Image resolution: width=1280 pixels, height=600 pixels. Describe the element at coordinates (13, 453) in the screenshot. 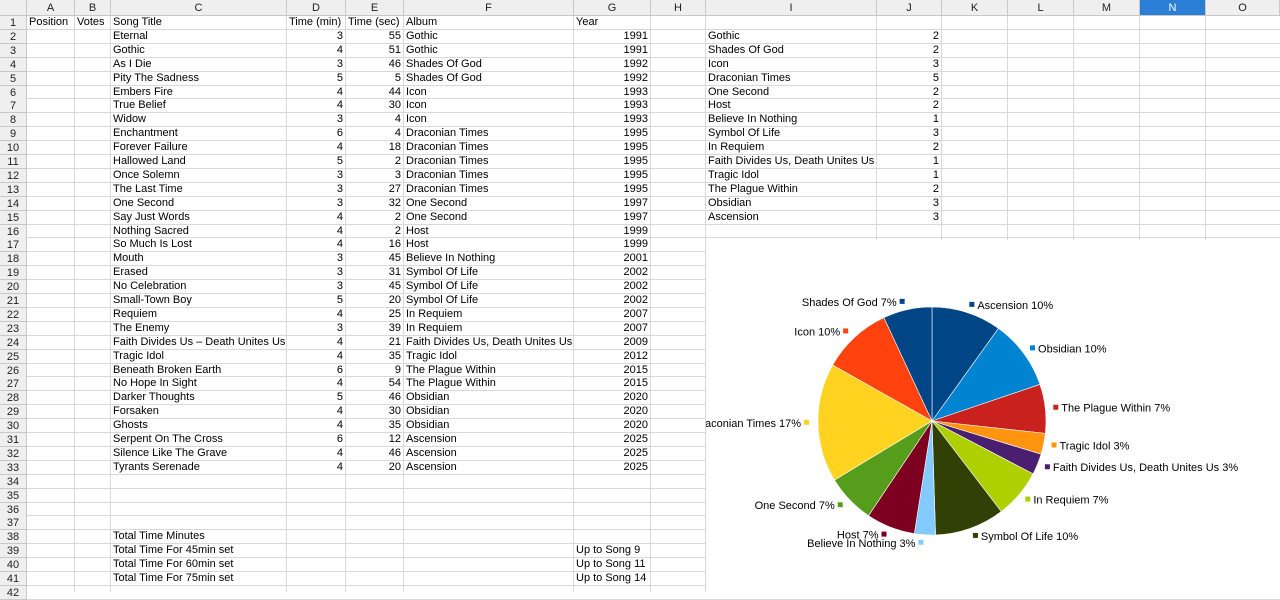

I see `row-header-32: 32` at that location.